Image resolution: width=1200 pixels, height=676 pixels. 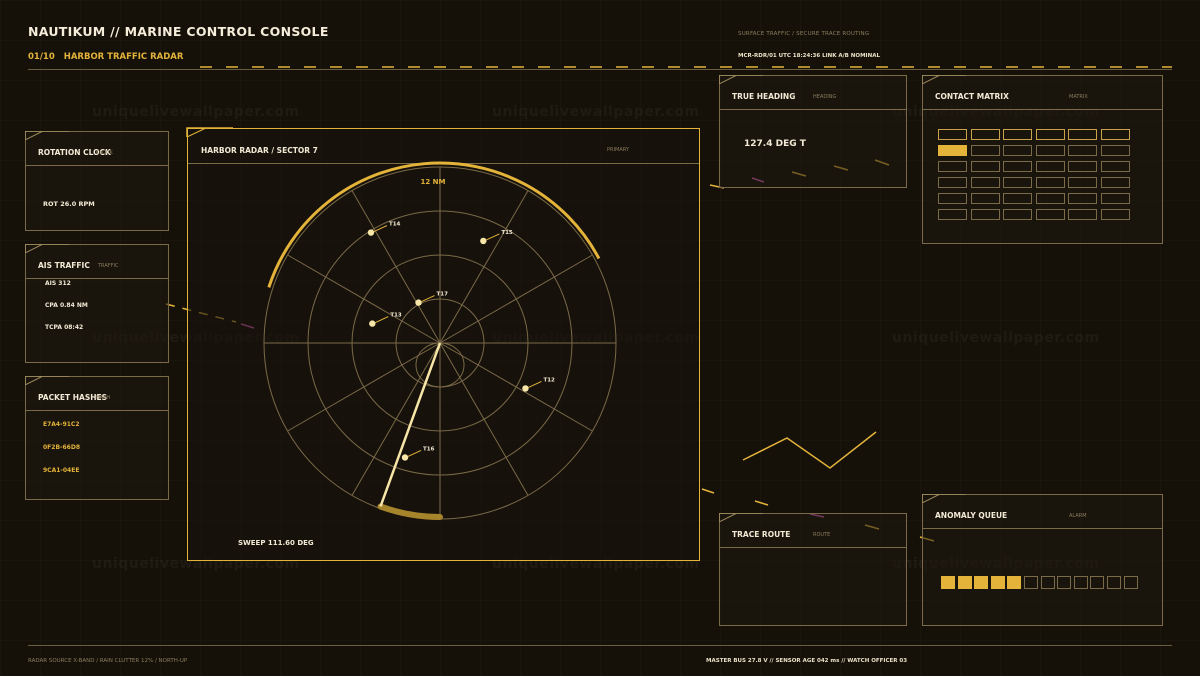 I want to click on panel-title: CONTACT MATRIX, so click(x=972, y=96).